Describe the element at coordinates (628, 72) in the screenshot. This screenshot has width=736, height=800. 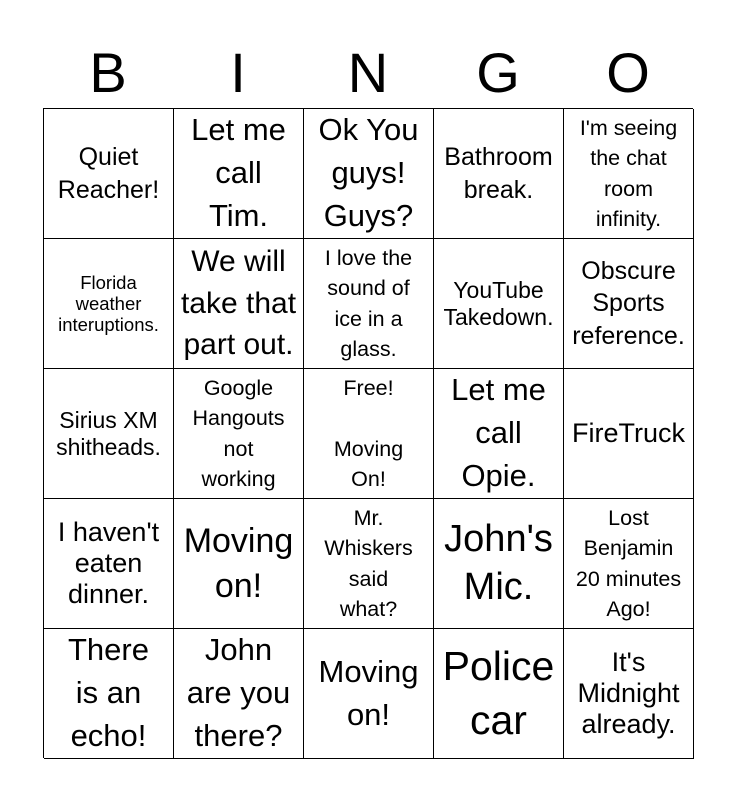
I see `header-letter-o: O` at that location.